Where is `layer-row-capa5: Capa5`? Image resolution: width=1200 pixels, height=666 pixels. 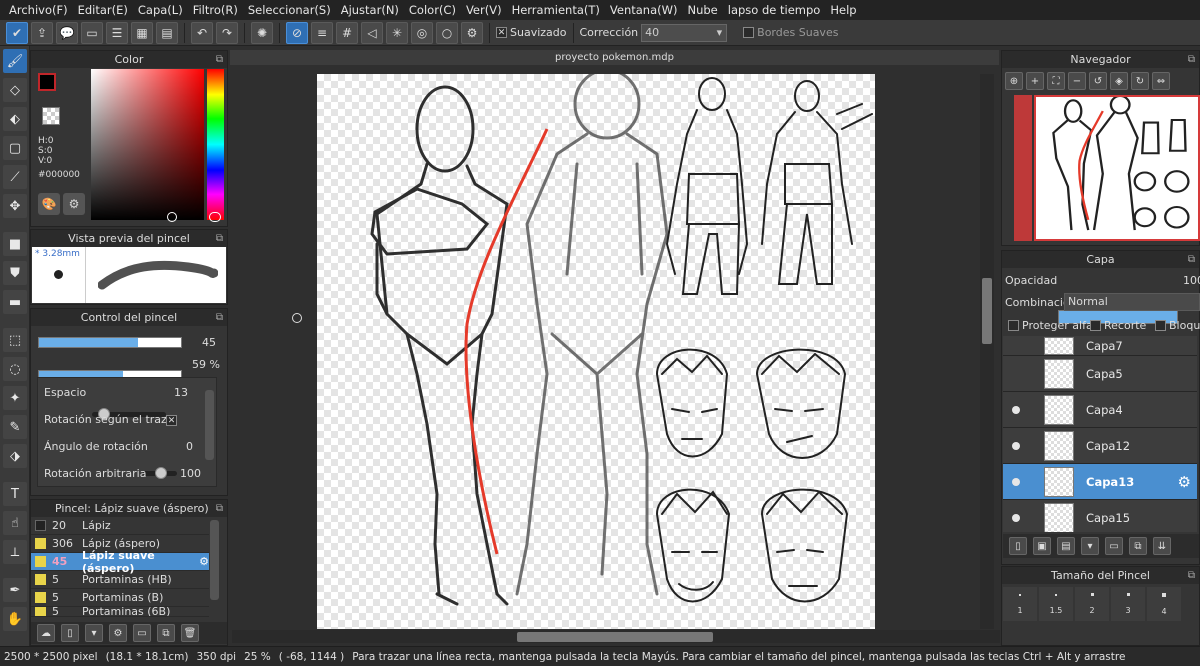 layer-row-capa5: Capa5 is located at coordinates (1100, 374).